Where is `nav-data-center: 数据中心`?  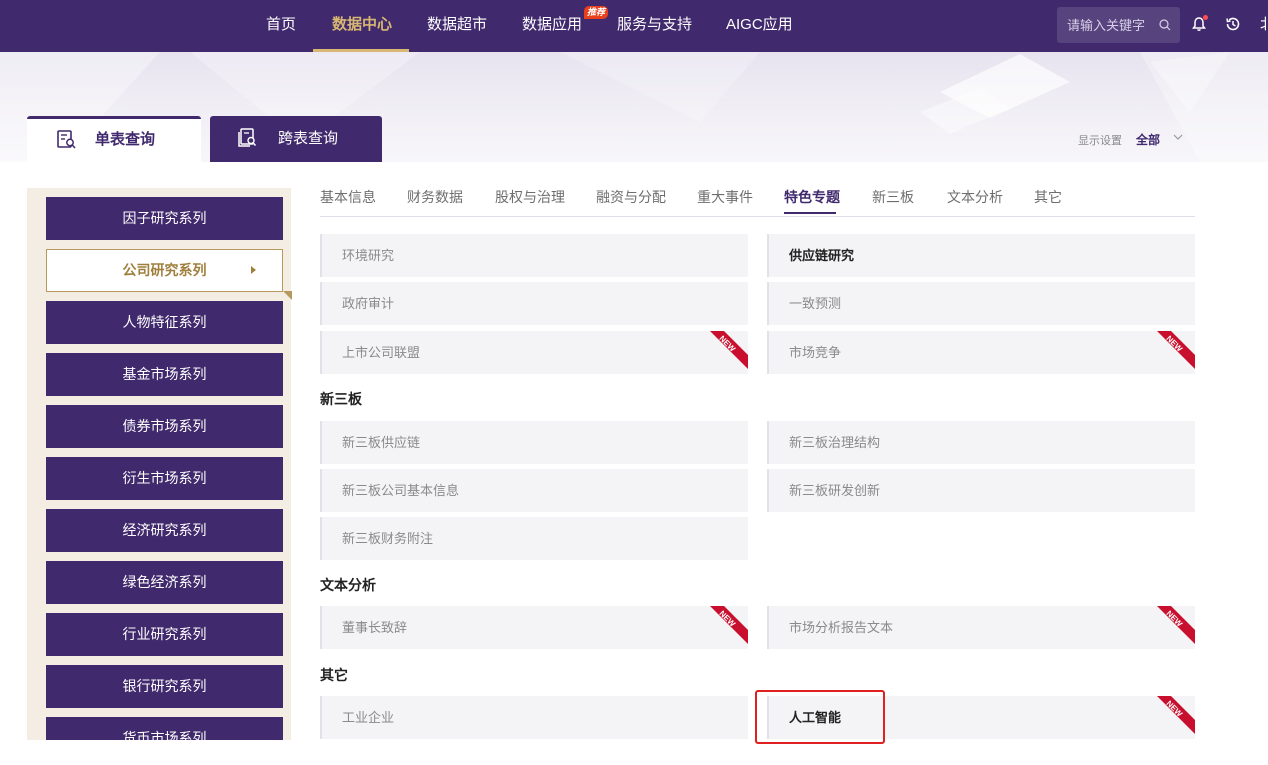 nav-data-center: 数据中心 is located at coordinates (362, 26).